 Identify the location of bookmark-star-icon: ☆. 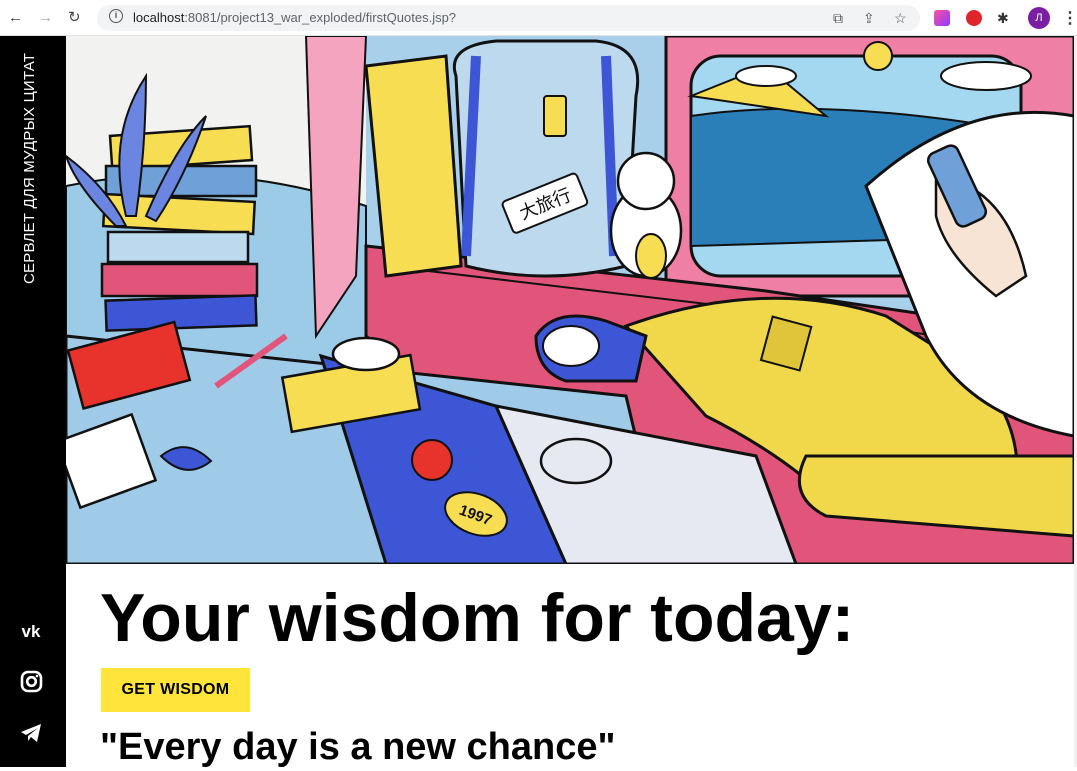
(900, 18).